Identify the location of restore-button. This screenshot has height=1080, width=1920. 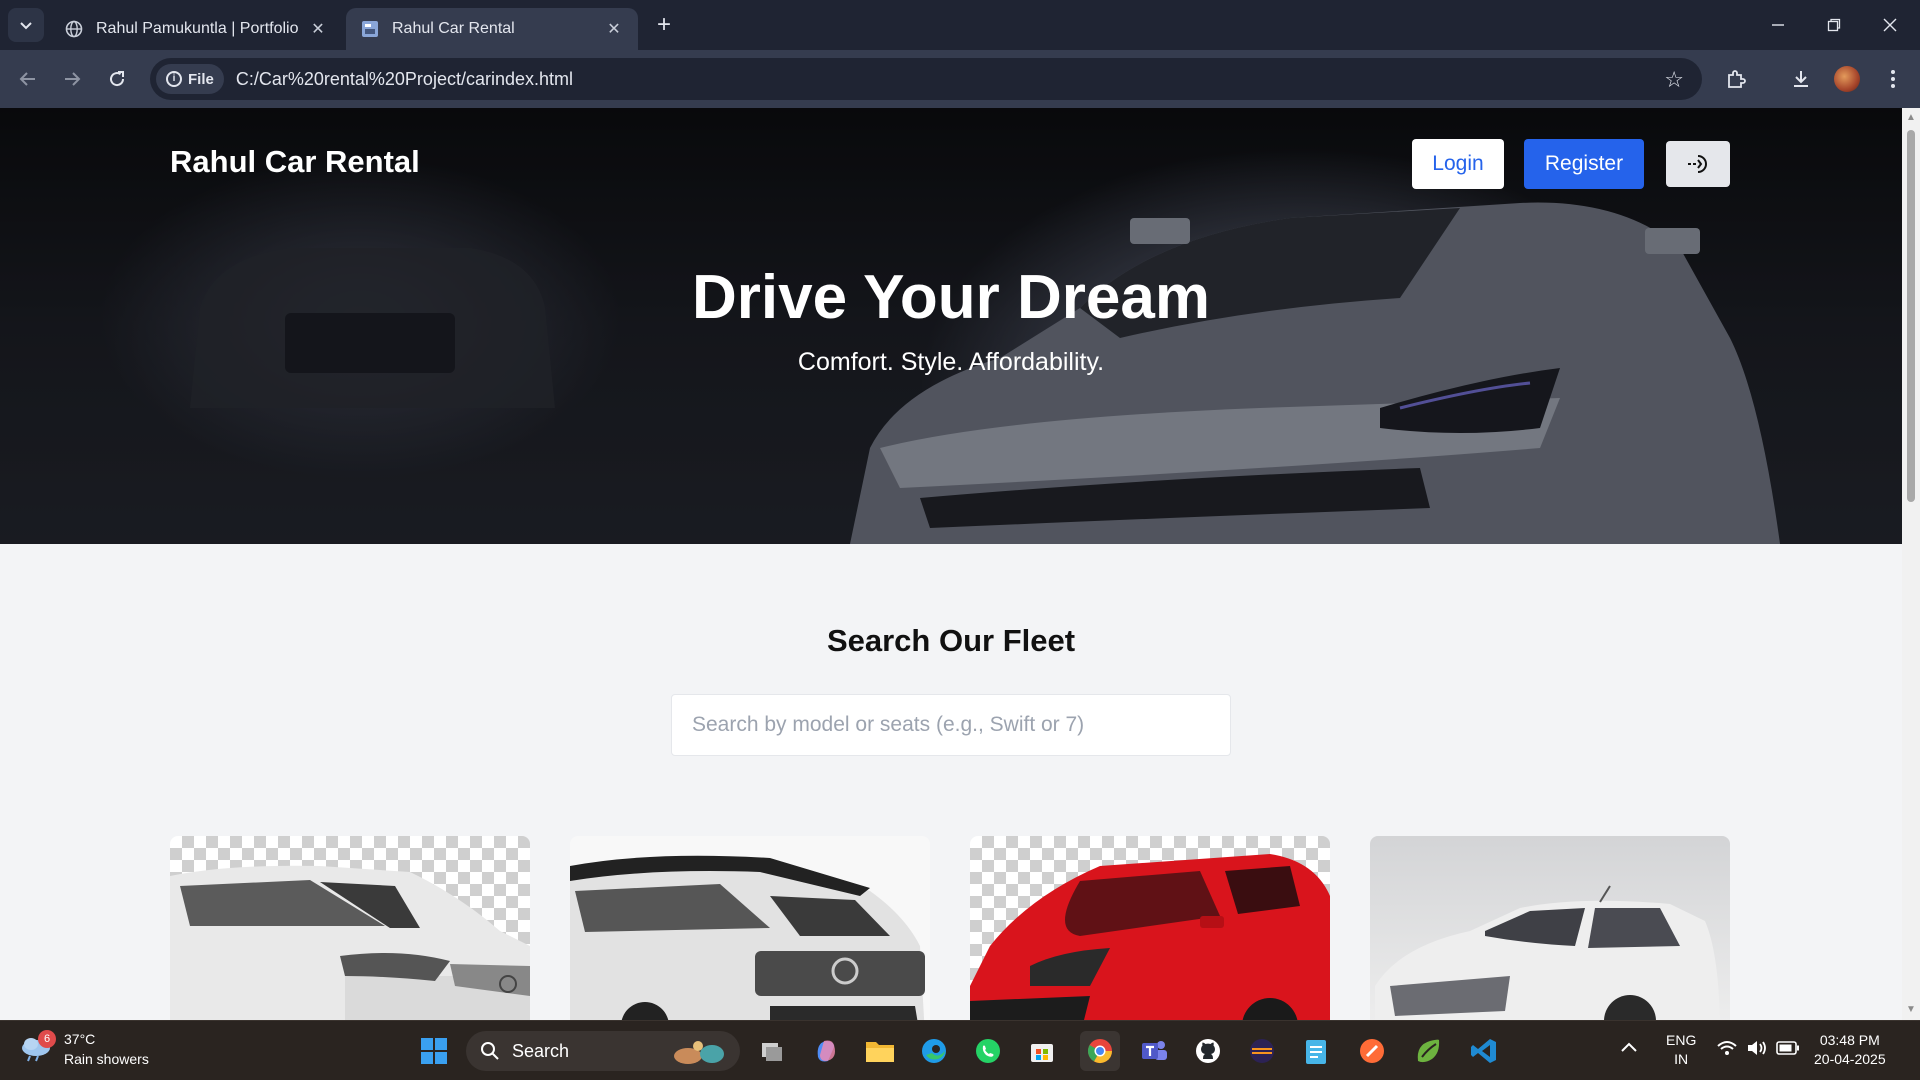
(1834, 25).